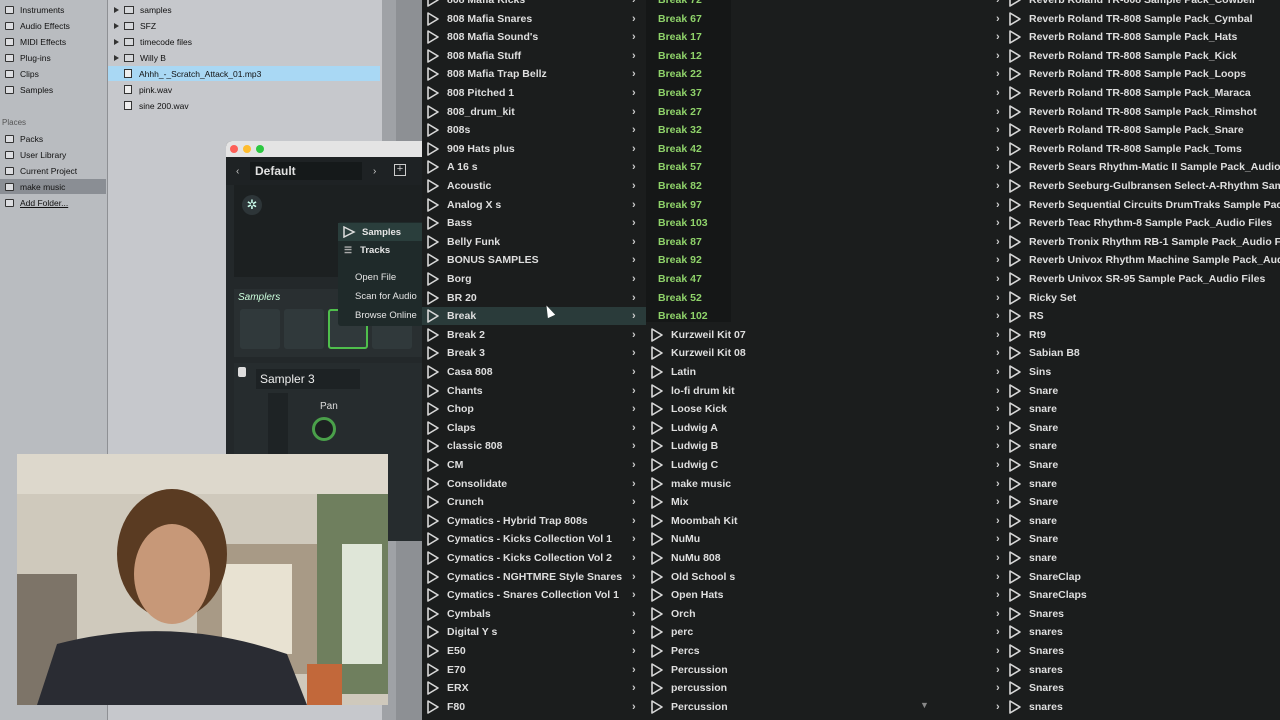  Describe the element at coordinates (1138, 37) in the screenshot. I see `folder-row: Reverb Roland TR-808 Sample Pack_Hats ›` at that location.